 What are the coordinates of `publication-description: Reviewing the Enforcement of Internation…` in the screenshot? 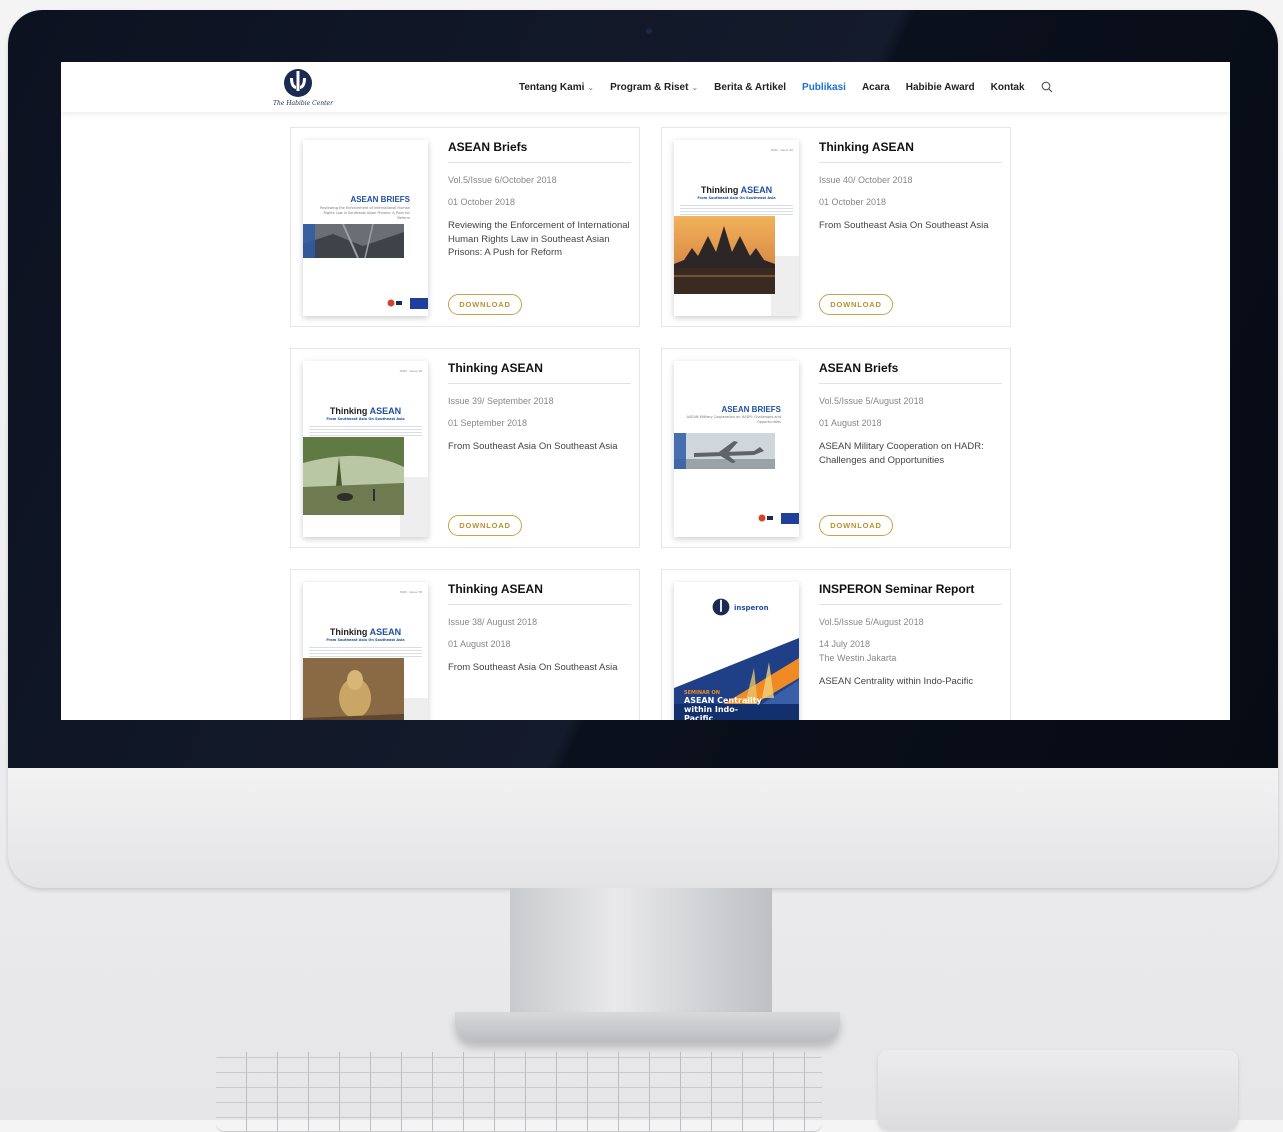 It's located at (539, 239).